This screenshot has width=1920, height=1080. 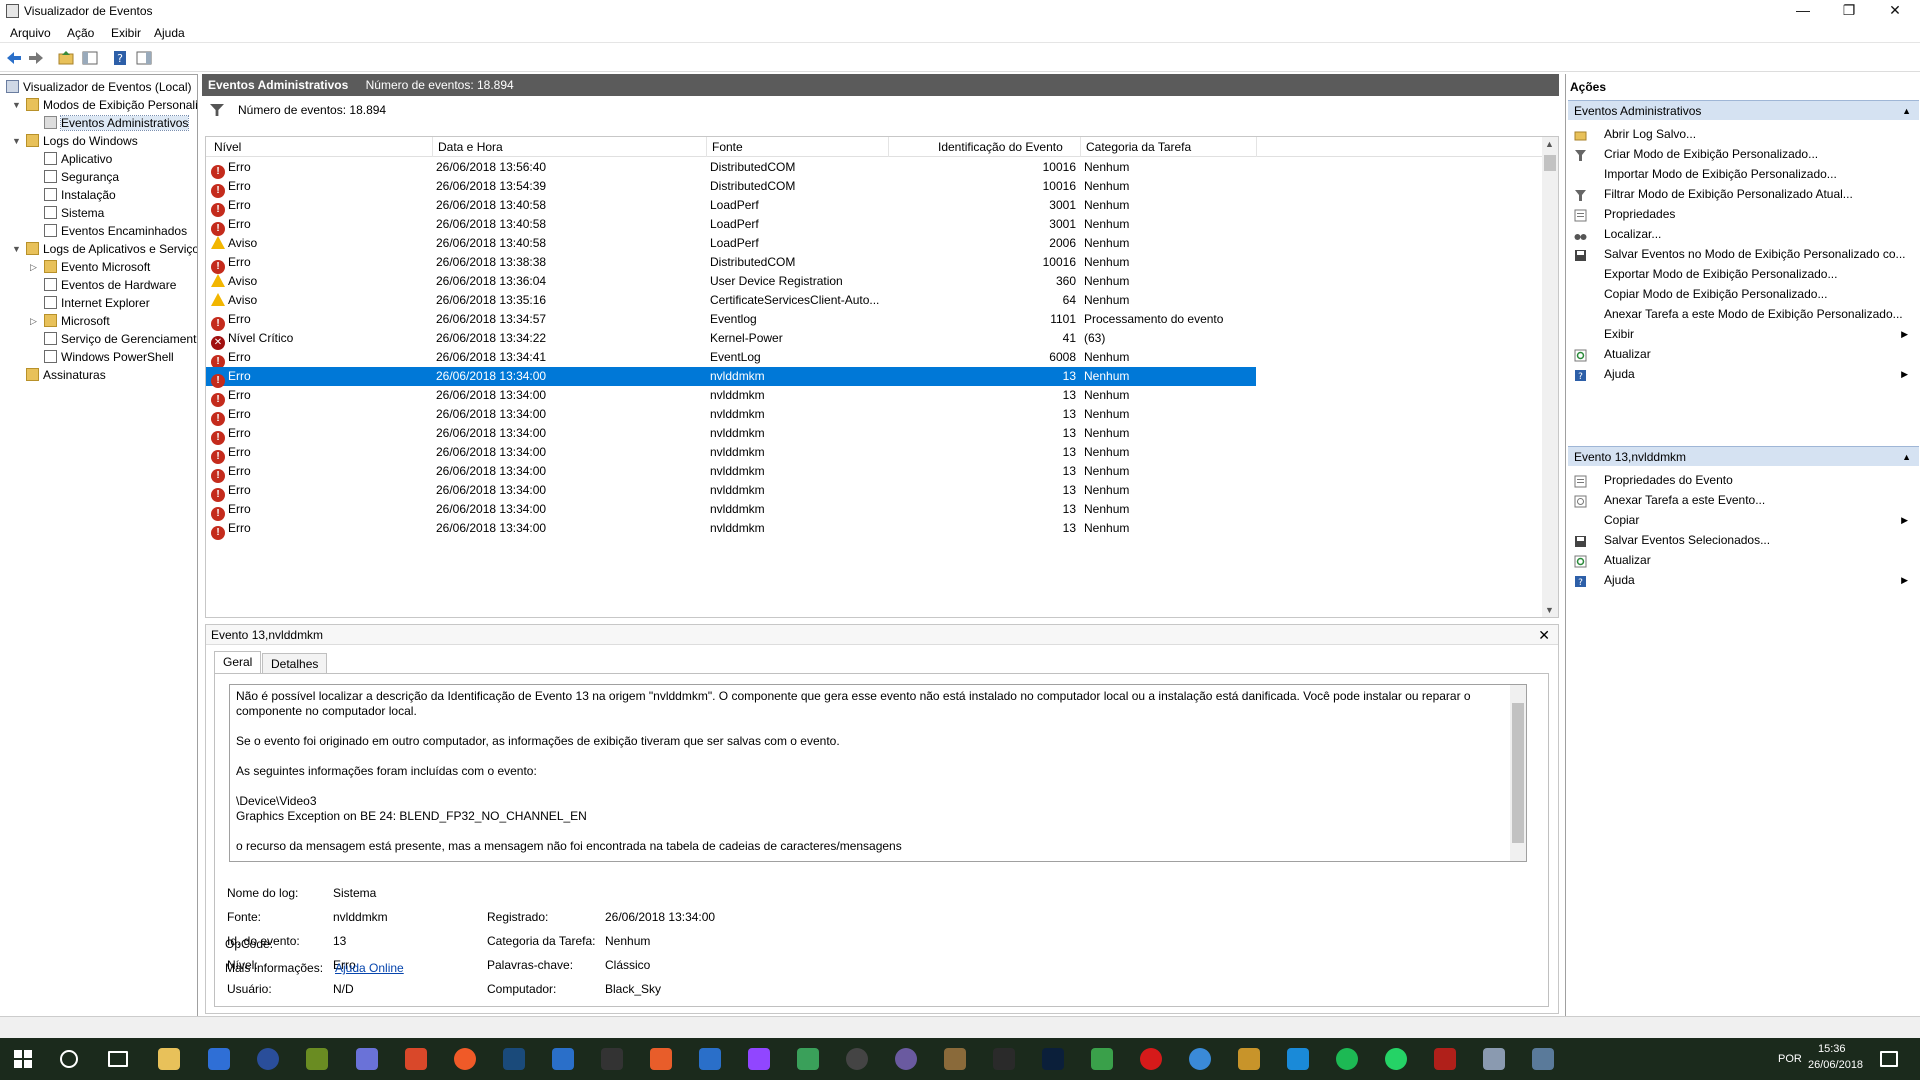 What do you see at coordinates (110, 285) in the screenshot?
I see `tree-item-eventos-hardware: Eventos de Hardware` at bounding box center [110, 285].